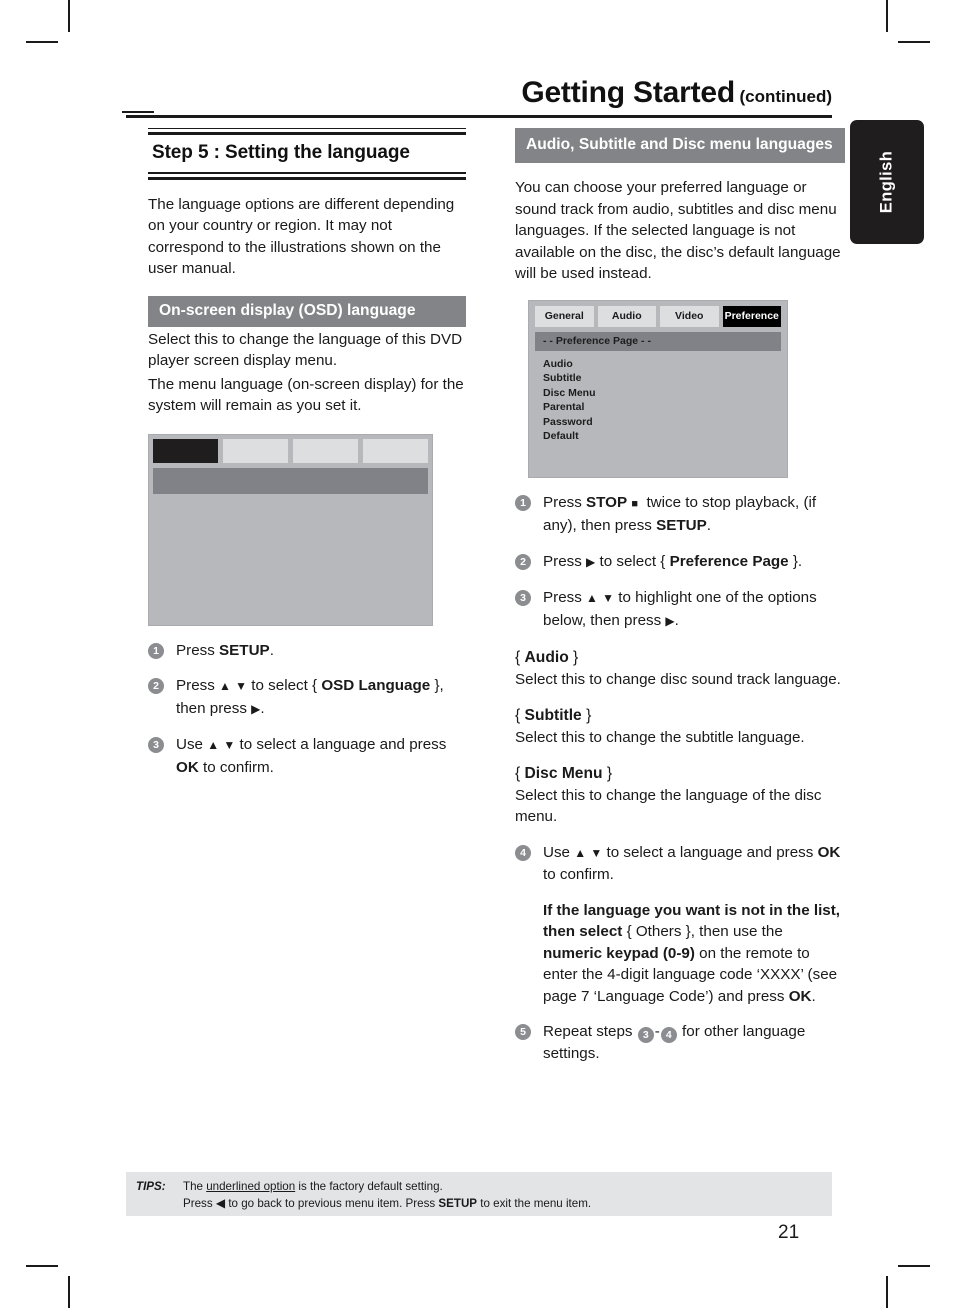 The image size is (954, 1308). I want to click on crop-mark-bottom-left-vertical, so click(69, 1292).